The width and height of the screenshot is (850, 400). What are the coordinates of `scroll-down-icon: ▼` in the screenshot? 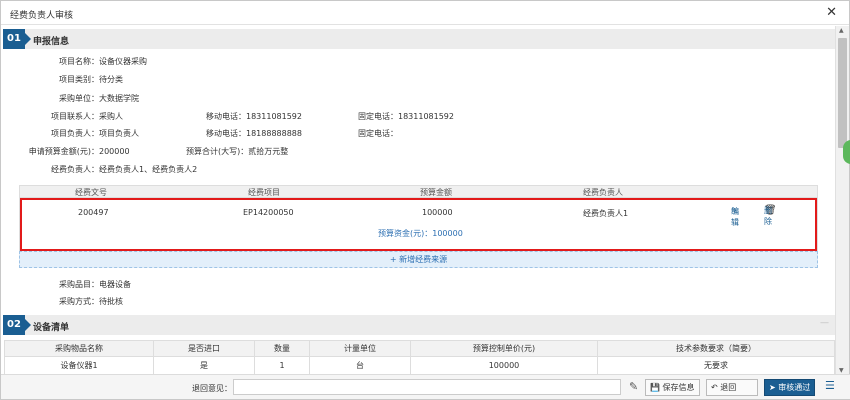 It's located at (841, 370).